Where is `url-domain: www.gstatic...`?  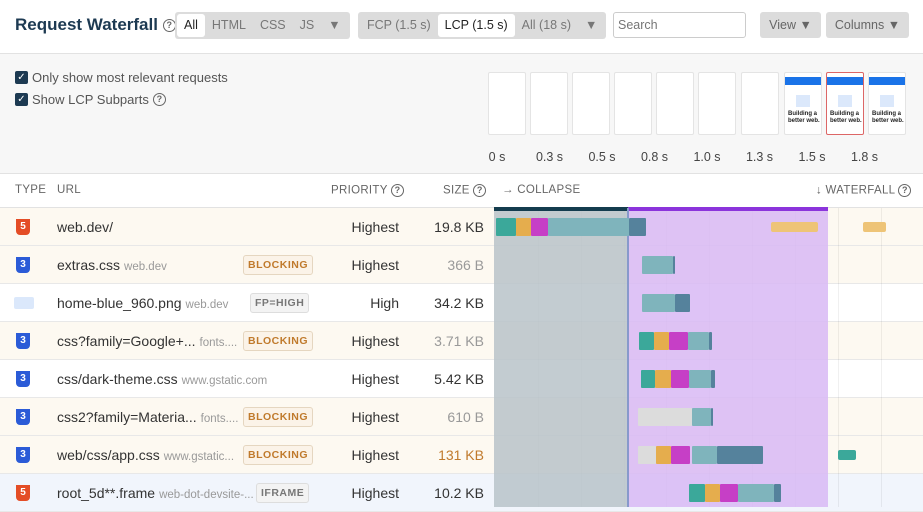
url-domain: www.gstatic... is located at coordinates (199, 457).